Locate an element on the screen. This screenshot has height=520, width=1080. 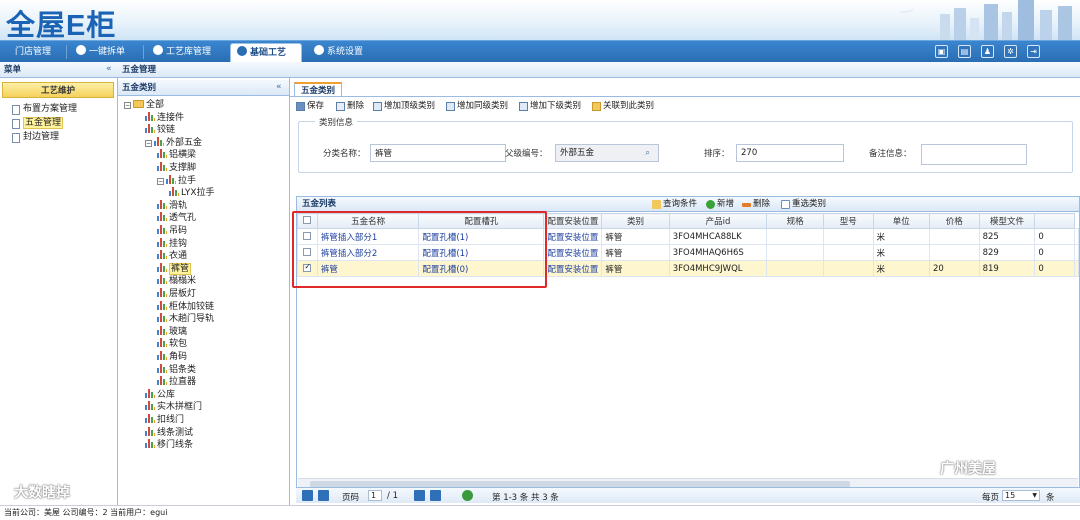
remark-textarea is located at coordinates (974, 154).